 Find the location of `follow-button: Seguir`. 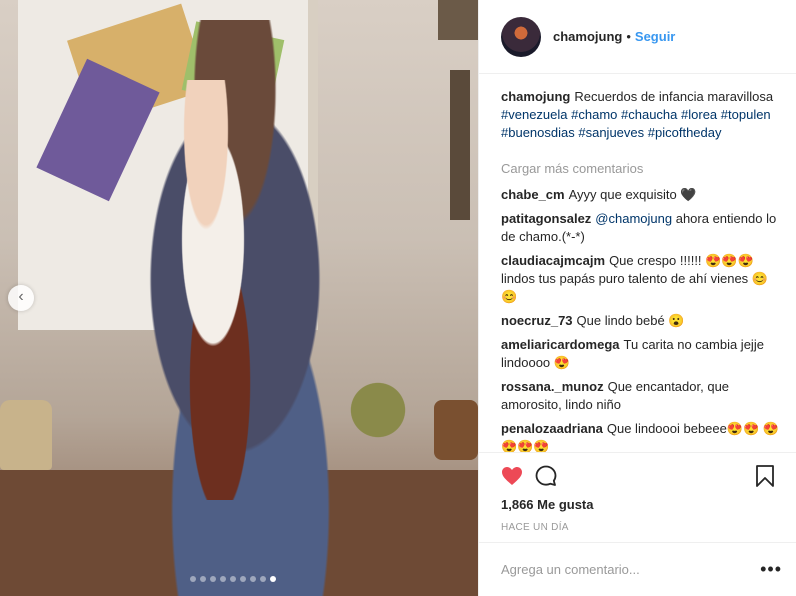

follow-button: Seguir is located at coordinates (655, 36).